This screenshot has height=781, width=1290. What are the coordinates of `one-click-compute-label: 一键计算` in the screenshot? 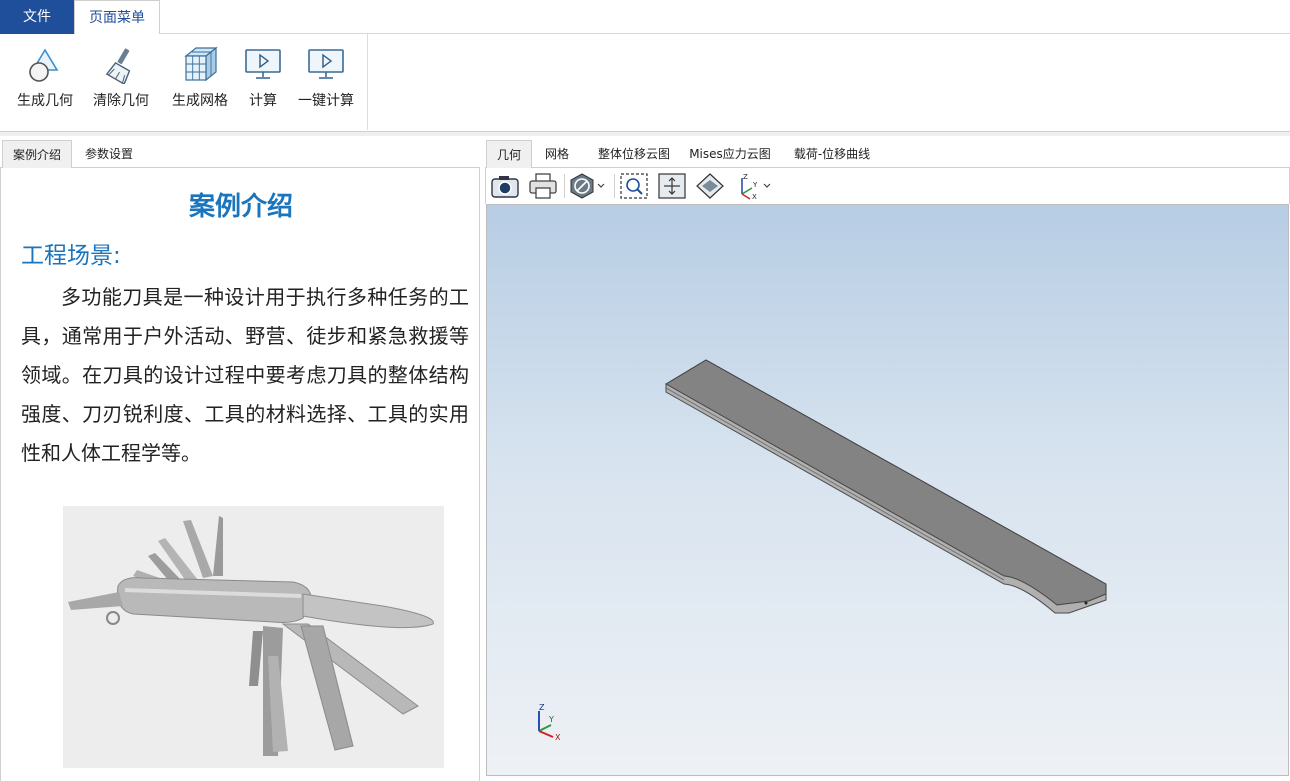 It's located at (326, 101).